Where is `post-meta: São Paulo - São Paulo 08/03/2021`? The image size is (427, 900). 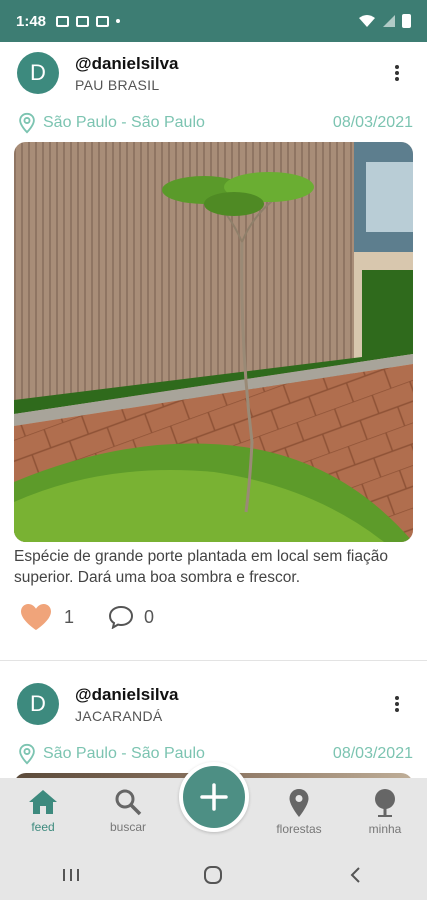
post-meta: São Paulo - São Paulo 08/03/2021 is located at coordinates (213, 123).